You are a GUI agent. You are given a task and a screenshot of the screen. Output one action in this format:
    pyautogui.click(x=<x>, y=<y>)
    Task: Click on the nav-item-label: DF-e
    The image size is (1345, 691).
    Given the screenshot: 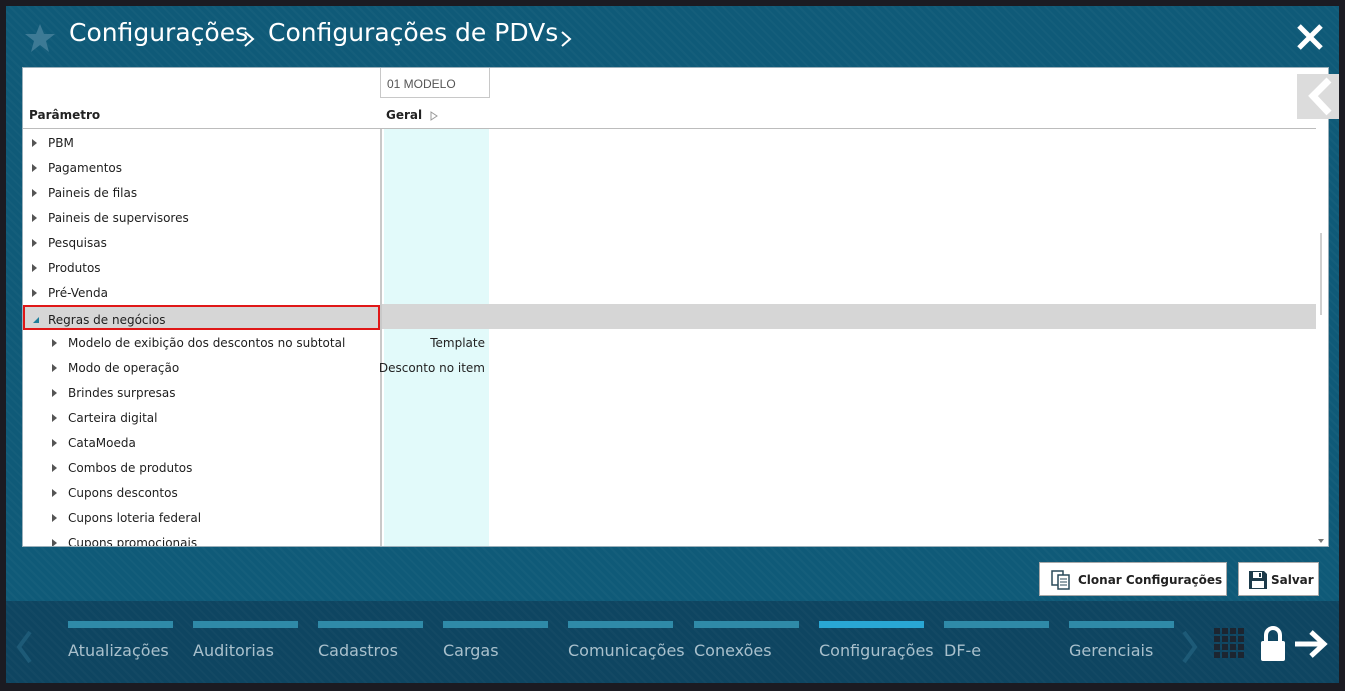 What is the action you would take?
    pyautogui.click(x=963, y=650)
    